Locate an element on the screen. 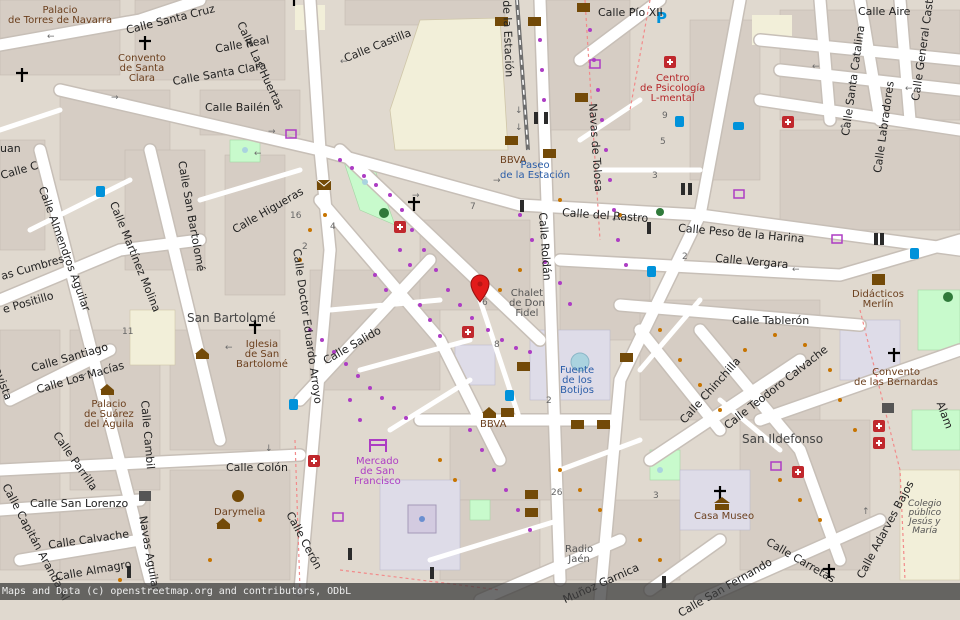  post-office-icon is located at coordinates (324, 184).